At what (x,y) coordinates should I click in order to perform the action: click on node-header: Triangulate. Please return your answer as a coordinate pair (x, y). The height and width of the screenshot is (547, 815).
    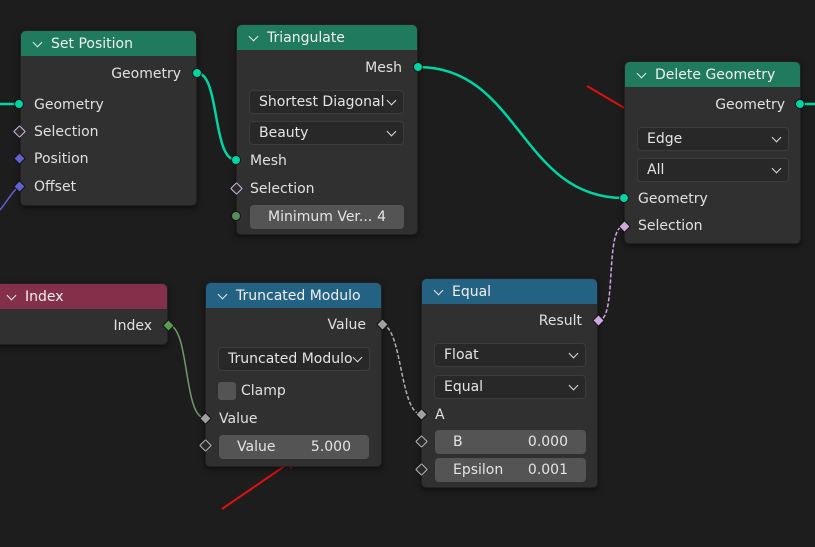
    Looking at the image, I should click on (327, 37).